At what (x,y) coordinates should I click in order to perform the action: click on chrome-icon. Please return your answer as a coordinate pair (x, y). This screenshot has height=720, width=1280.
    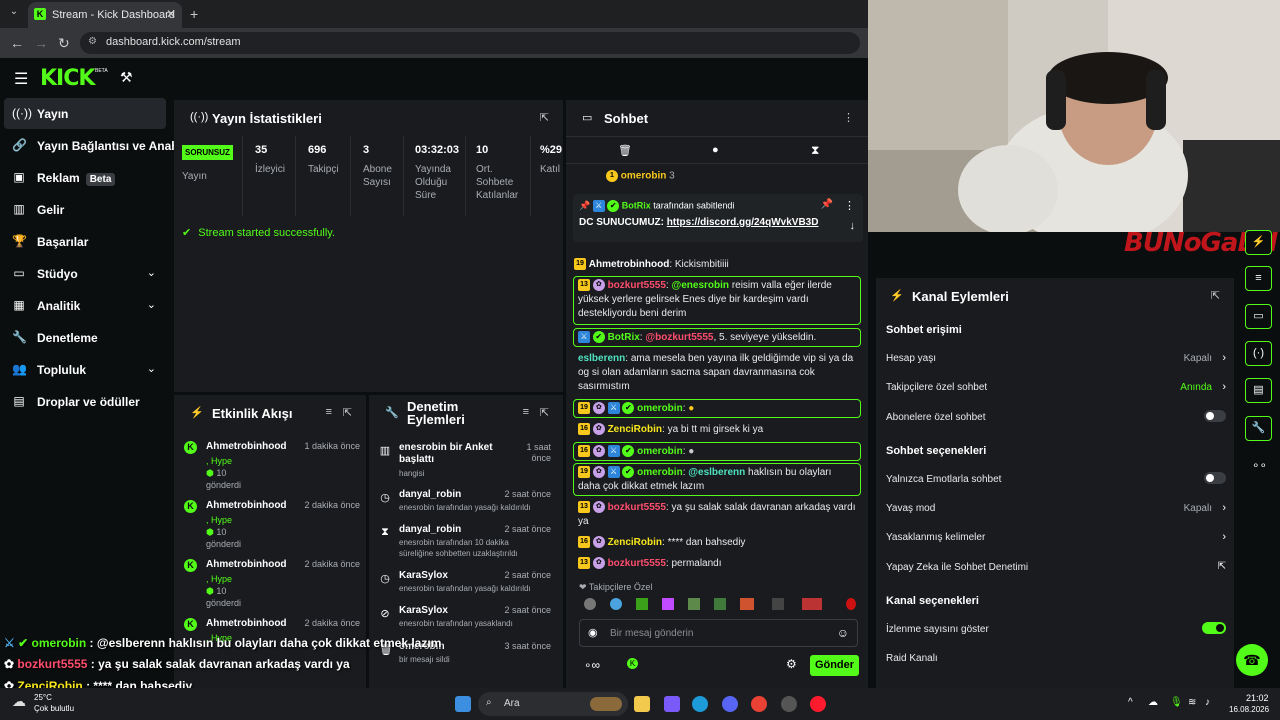
    Looking at the image, I should click on (759, 704).